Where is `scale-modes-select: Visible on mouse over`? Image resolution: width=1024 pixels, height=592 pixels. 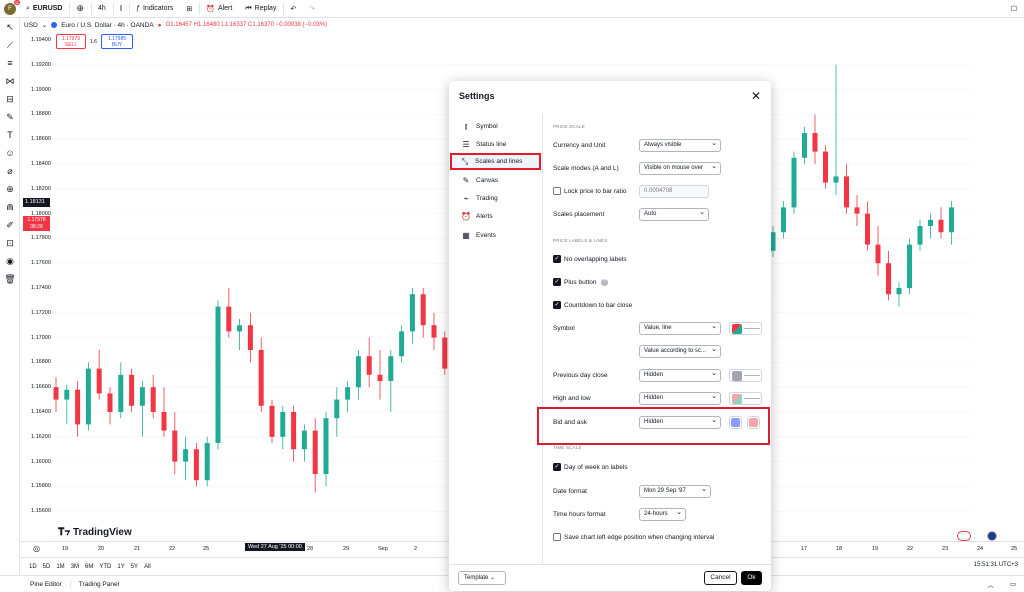 scale-modes-select: Visible on mouse over is located at coordinates (680, 168).